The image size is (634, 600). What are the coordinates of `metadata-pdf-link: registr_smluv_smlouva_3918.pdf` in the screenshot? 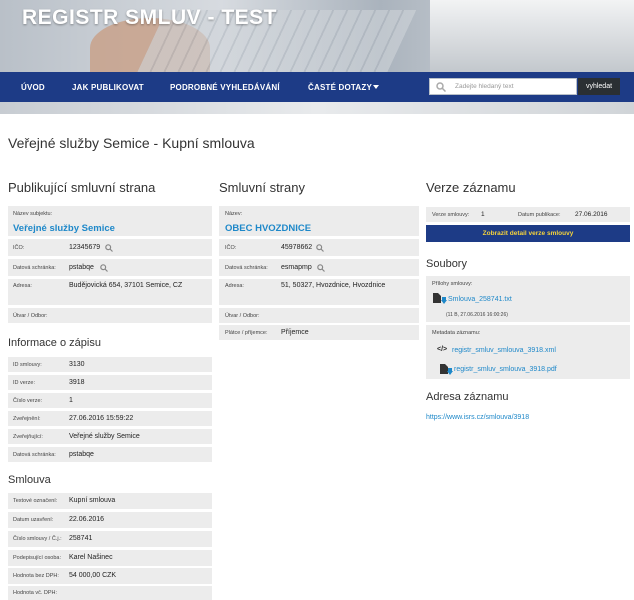 It's located at (505, 369).